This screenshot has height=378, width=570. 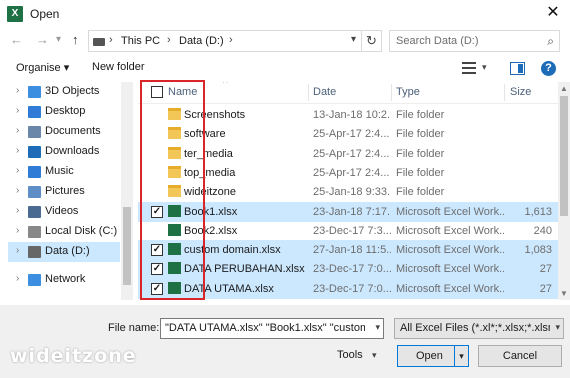 I want to click on search-icon: ⌕, so click(x=550, y=41).